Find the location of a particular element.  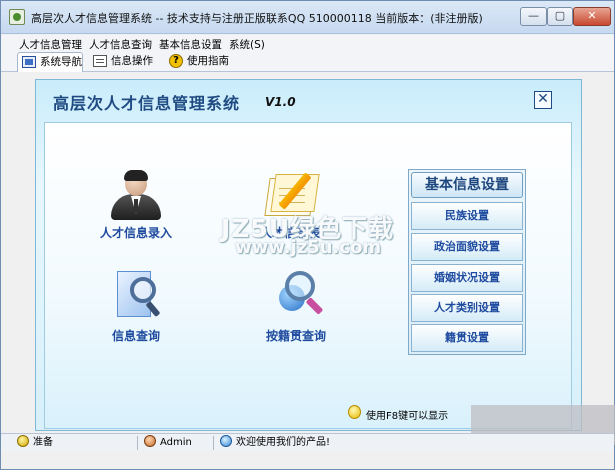

ethnicity-settings-button: 民族设置 is located at coordinates (467, 216).